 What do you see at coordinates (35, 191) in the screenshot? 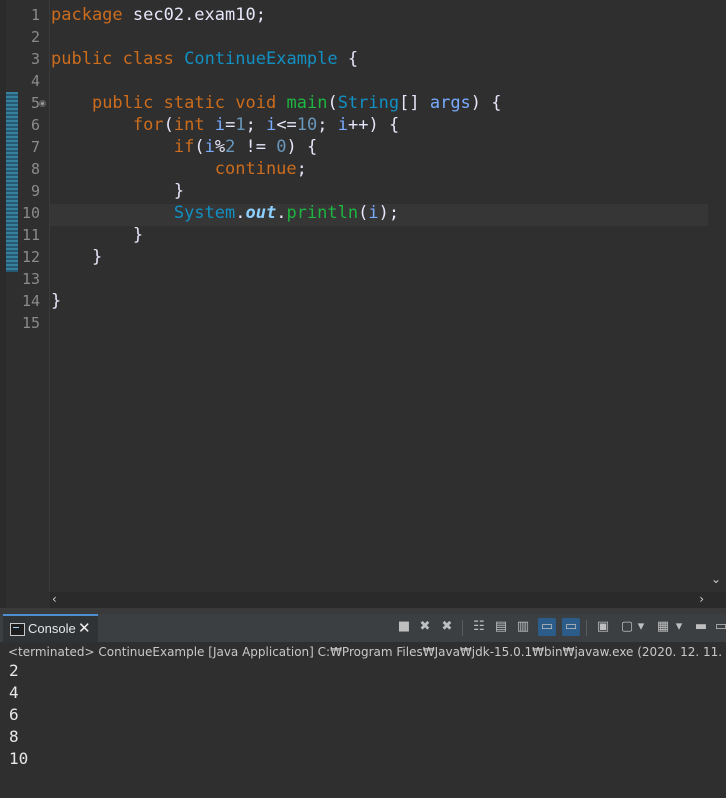
I see `line-number: 9` at bounding box center [35, 191].